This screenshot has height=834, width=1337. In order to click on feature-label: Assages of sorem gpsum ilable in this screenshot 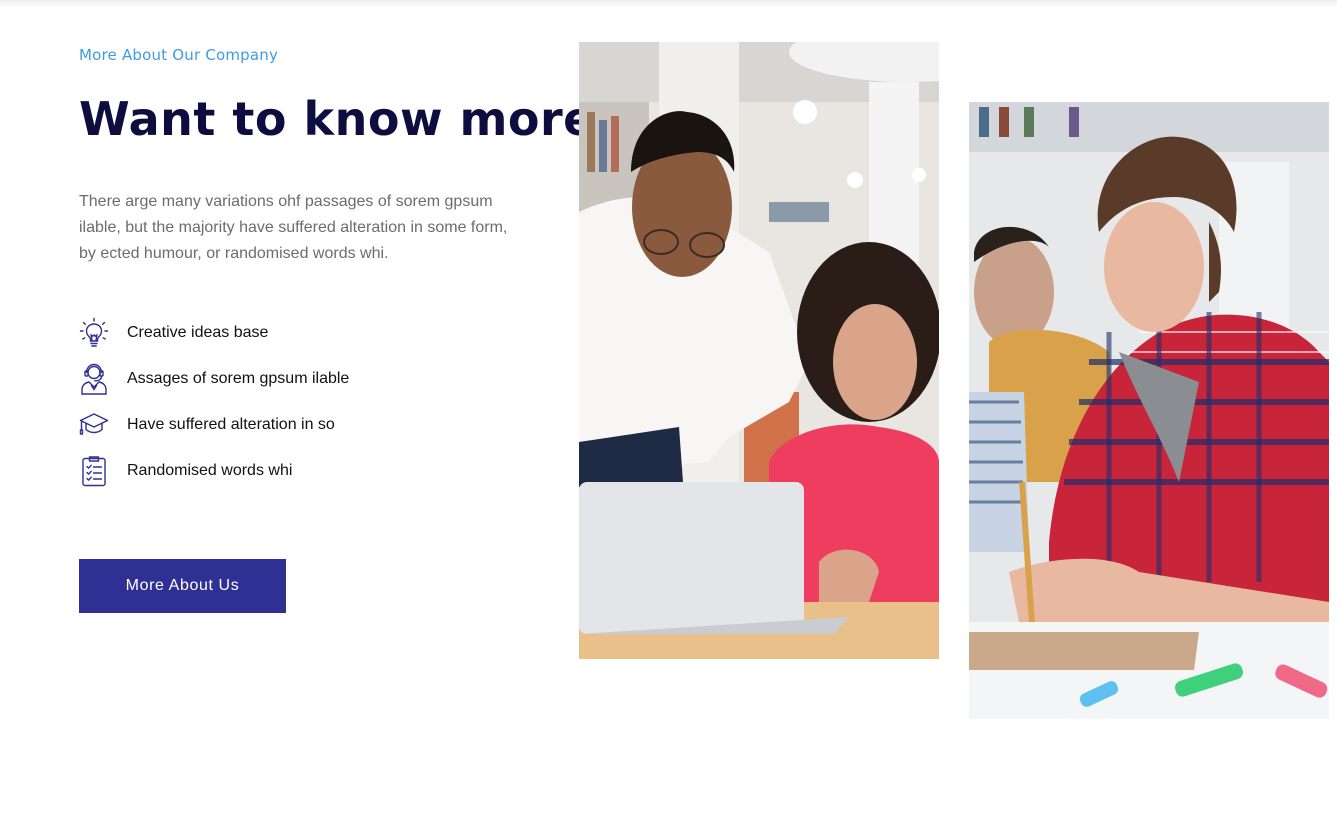, I will do `click(238, 378)`.